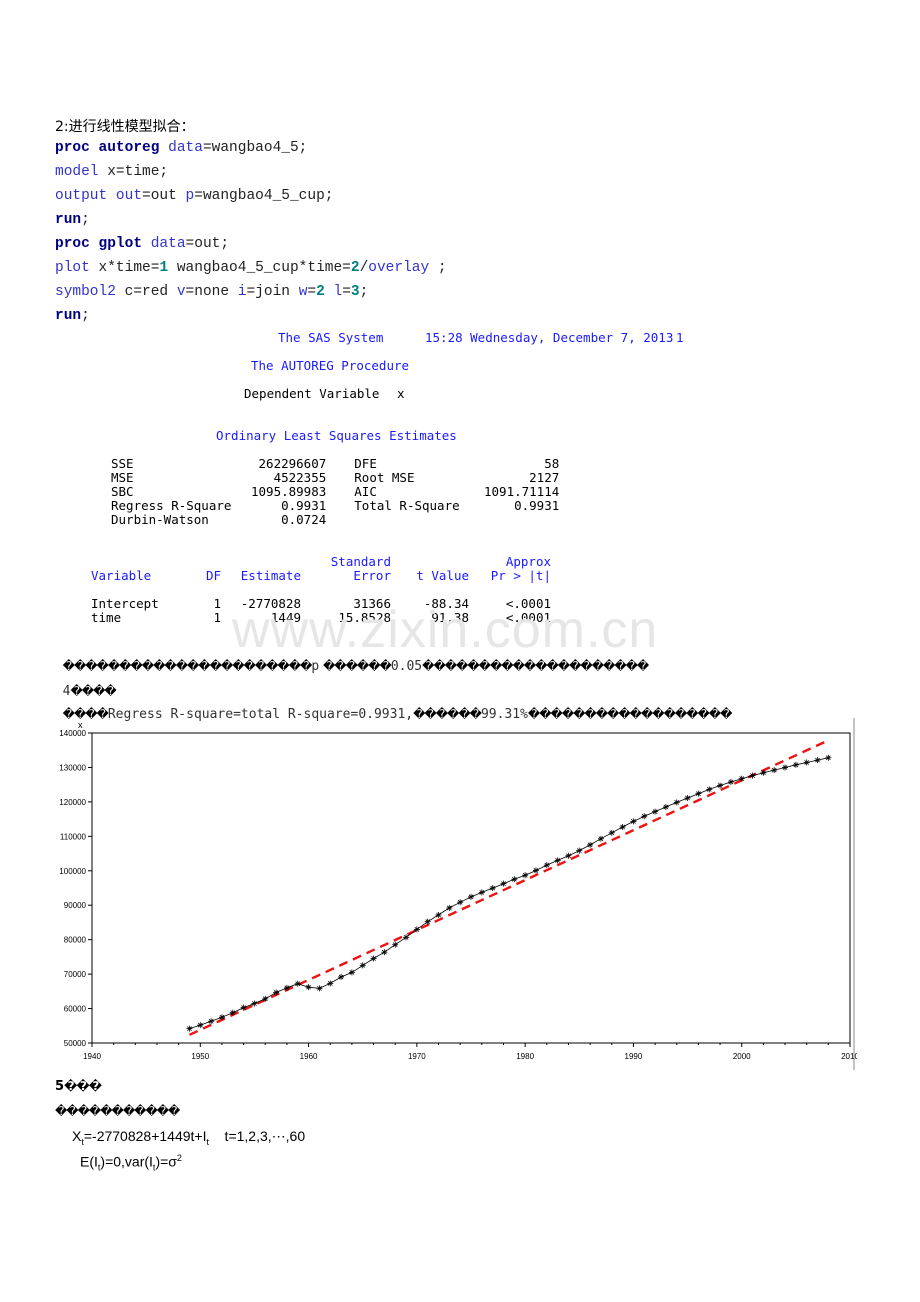  I want to click on x-tick-label: 1940, so click(92, 1056).